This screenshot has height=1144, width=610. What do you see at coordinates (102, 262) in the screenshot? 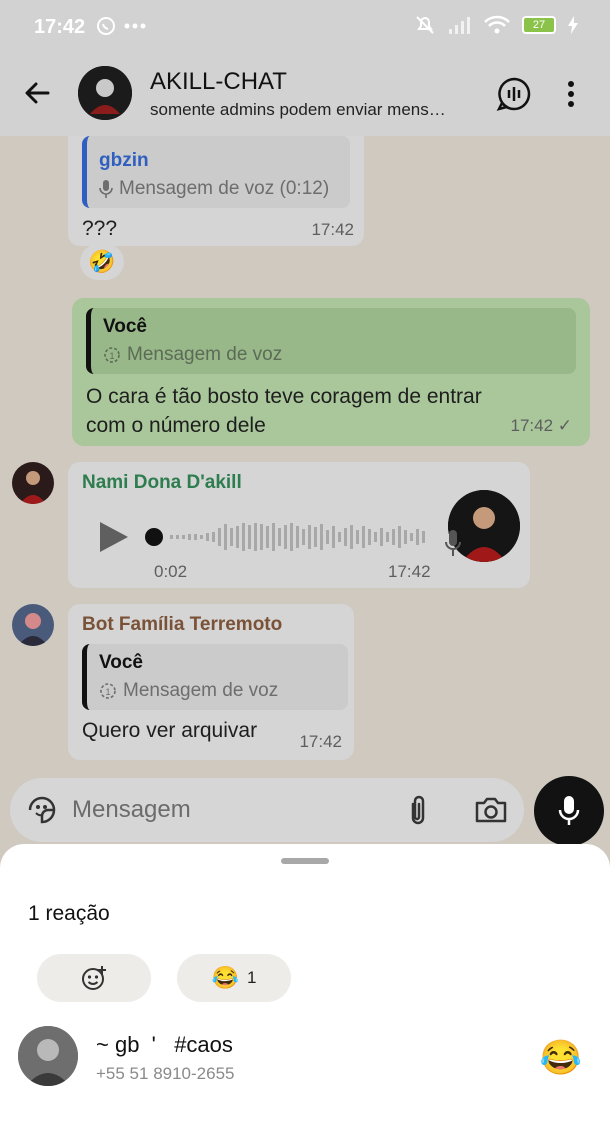
I see `reaction-chip: 🤣` at bounding box center [102, 262].